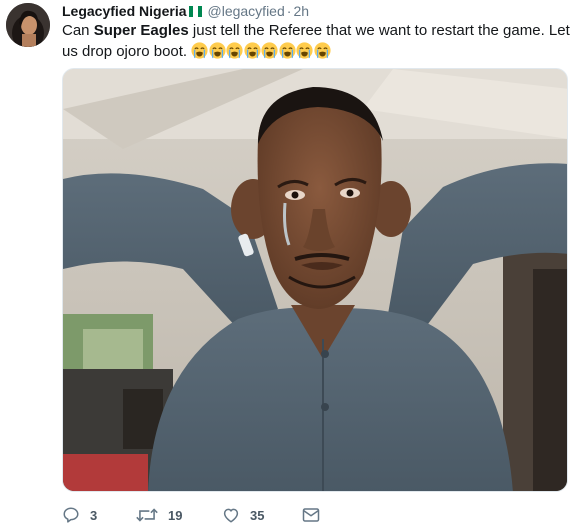 Image resolution: width=579 pixels, height=531 pixels. I want to click on display-name: Legacyfied Nigeria, so click(124, 11).